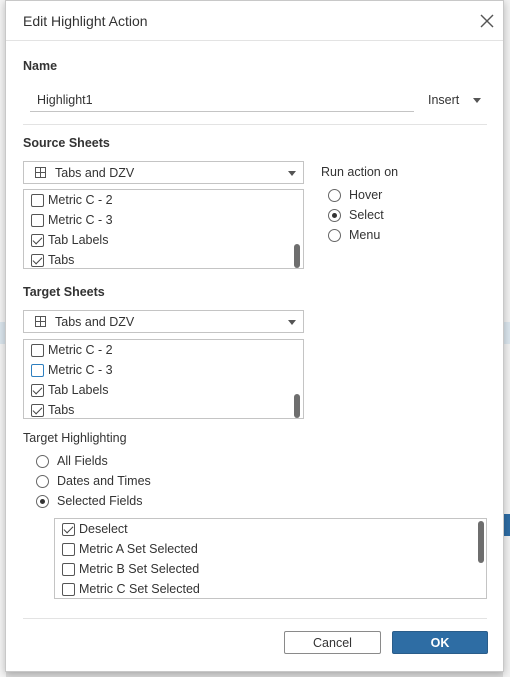 The height and width of the screenshot is (677, 510). Describe the element at coordinates (366, 195) in the screenshot. I see `radio-label: Hover` at that location.